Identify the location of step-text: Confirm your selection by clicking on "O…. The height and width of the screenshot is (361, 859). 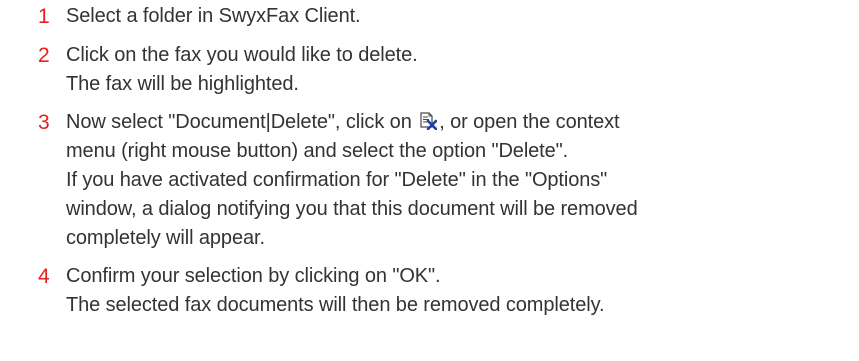
(461, 291).